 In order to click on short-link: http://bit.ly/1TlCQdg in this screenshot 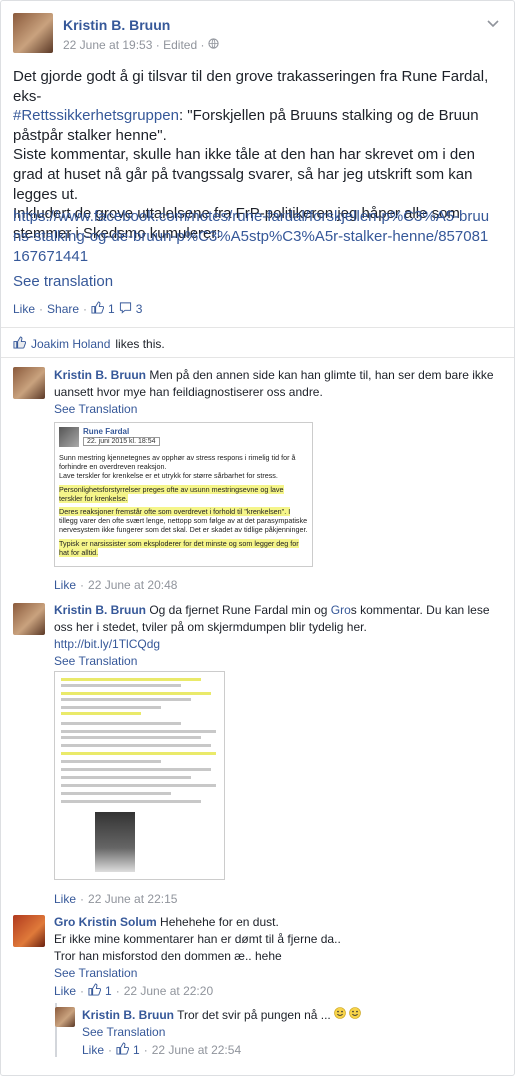, I will do `click(107, 644)`.